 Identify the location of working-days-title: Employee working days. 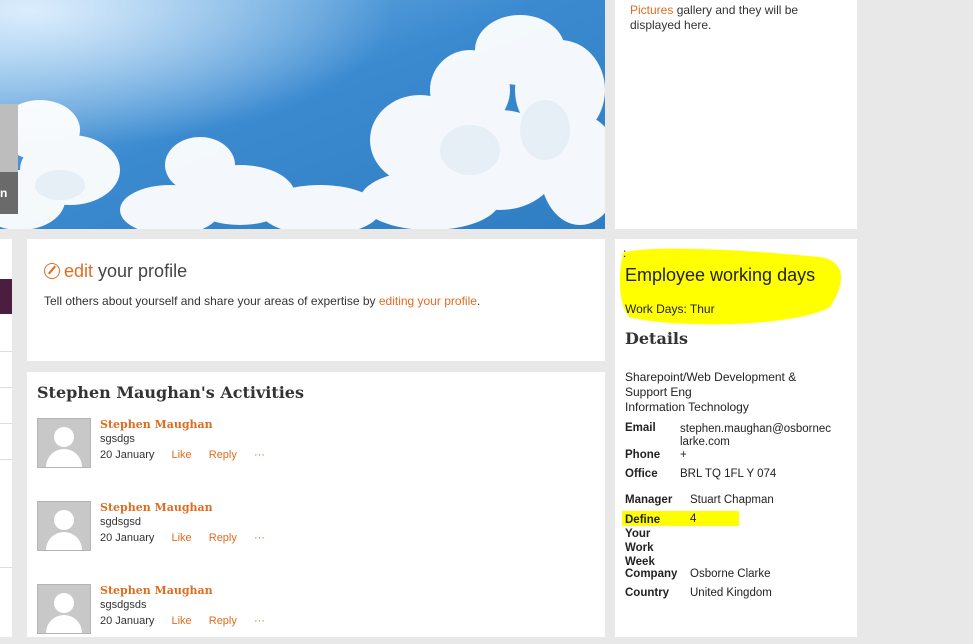
(720, 275).